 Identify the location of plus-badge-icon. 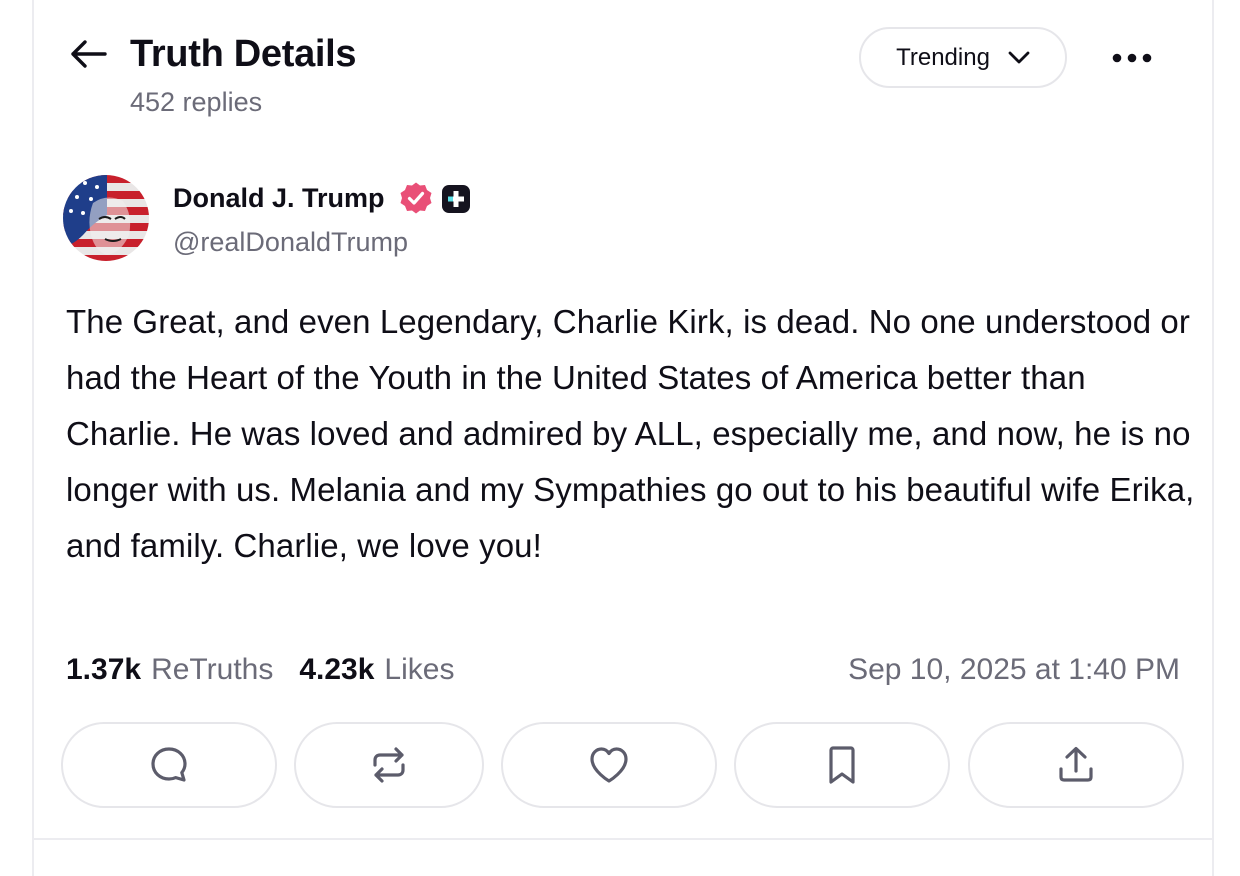
(456, 199).